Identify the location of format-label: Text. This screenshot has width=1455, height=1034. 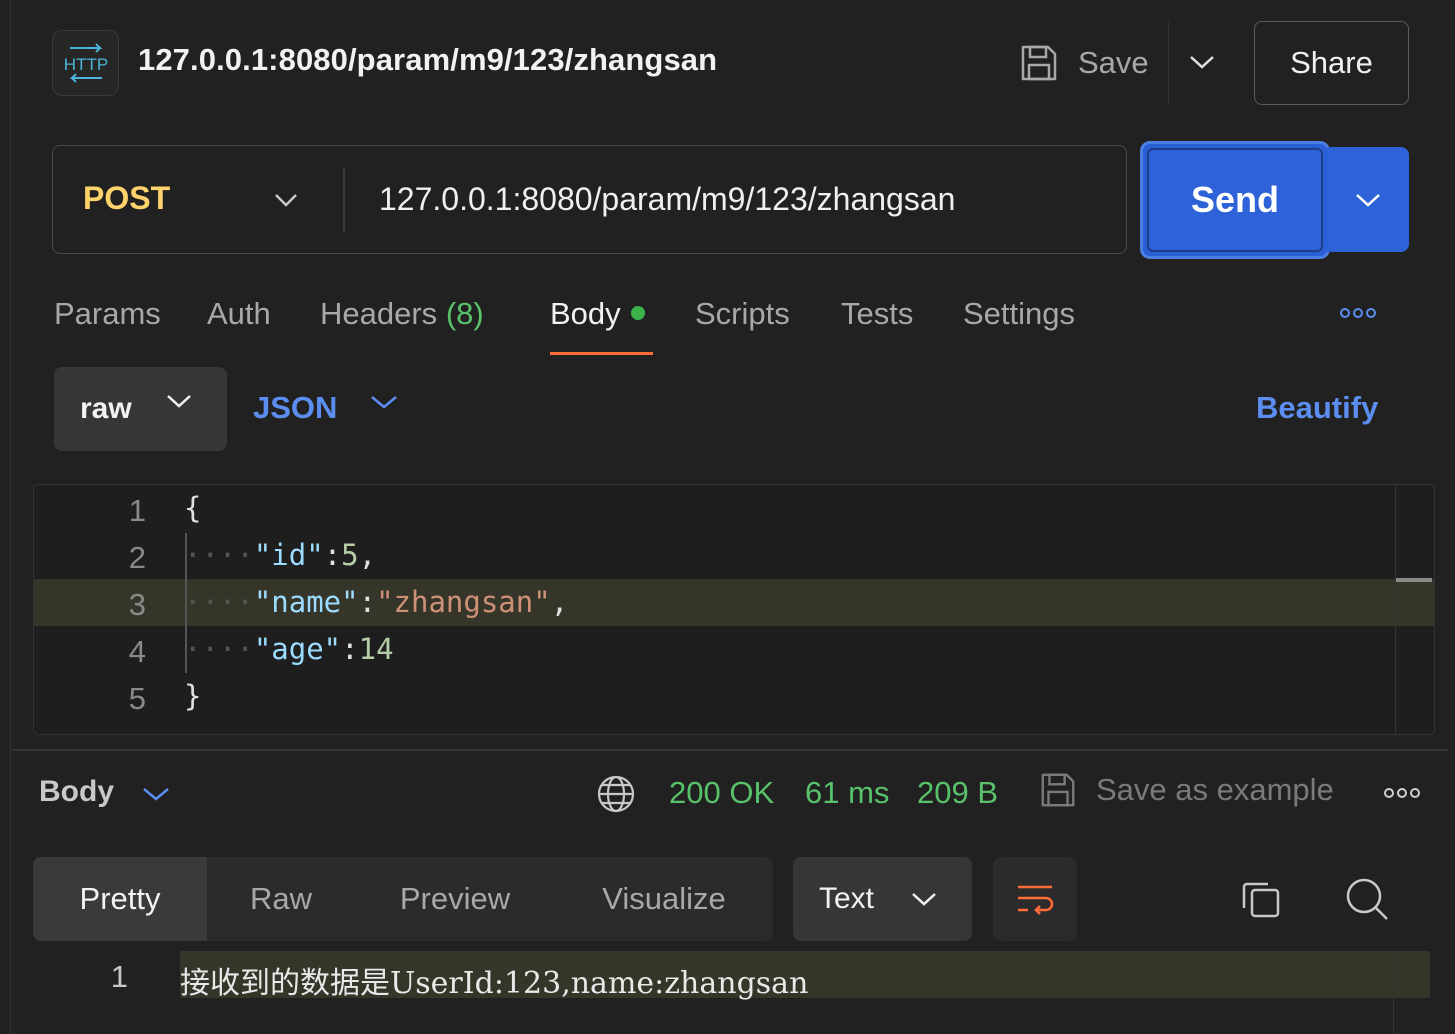
(847, 898).